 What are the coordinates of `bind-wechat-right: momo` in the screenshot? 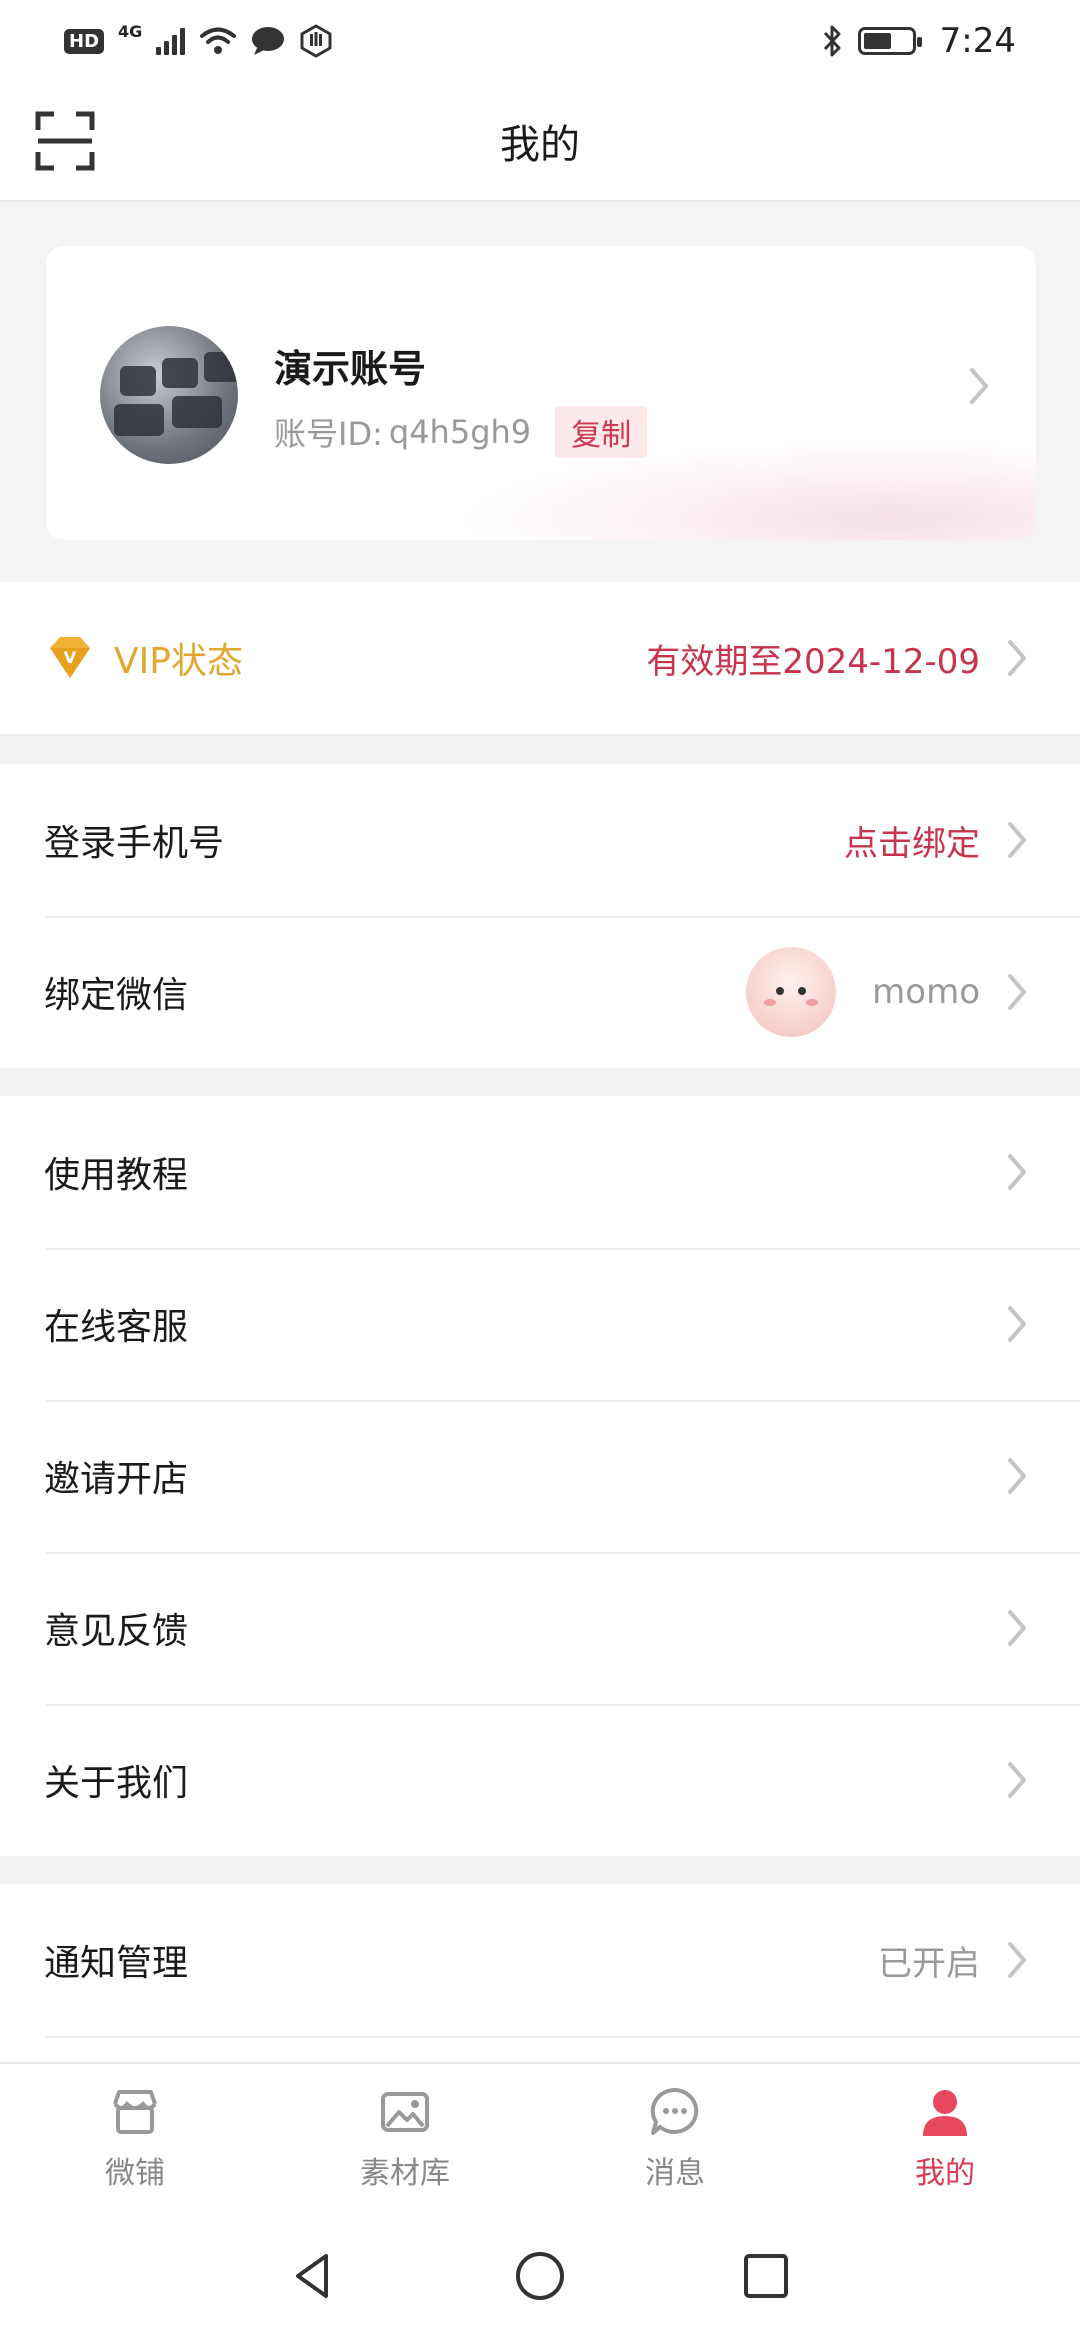 It's located at (887, 992).